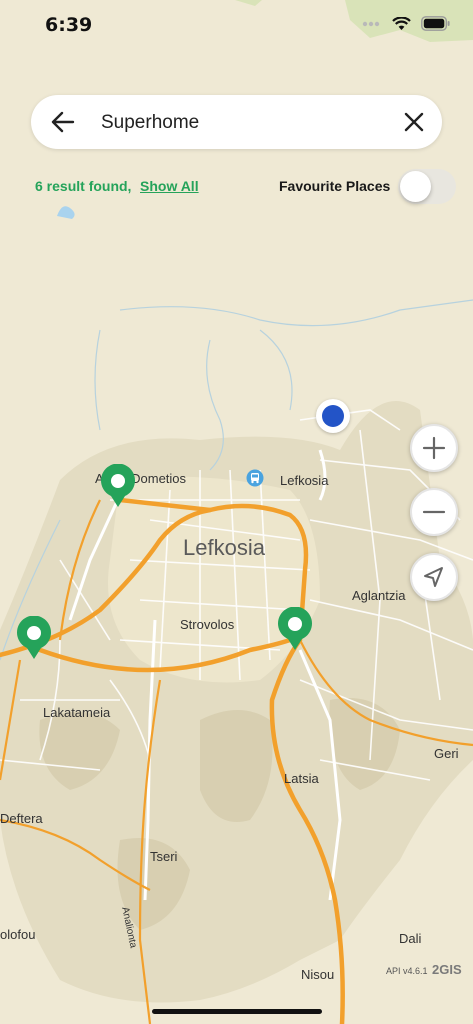  What do you see at coordinates (207, 624) in the screenshot?
I see `map-label-strovolos: Strovolos` at bounding box center [207, 624].